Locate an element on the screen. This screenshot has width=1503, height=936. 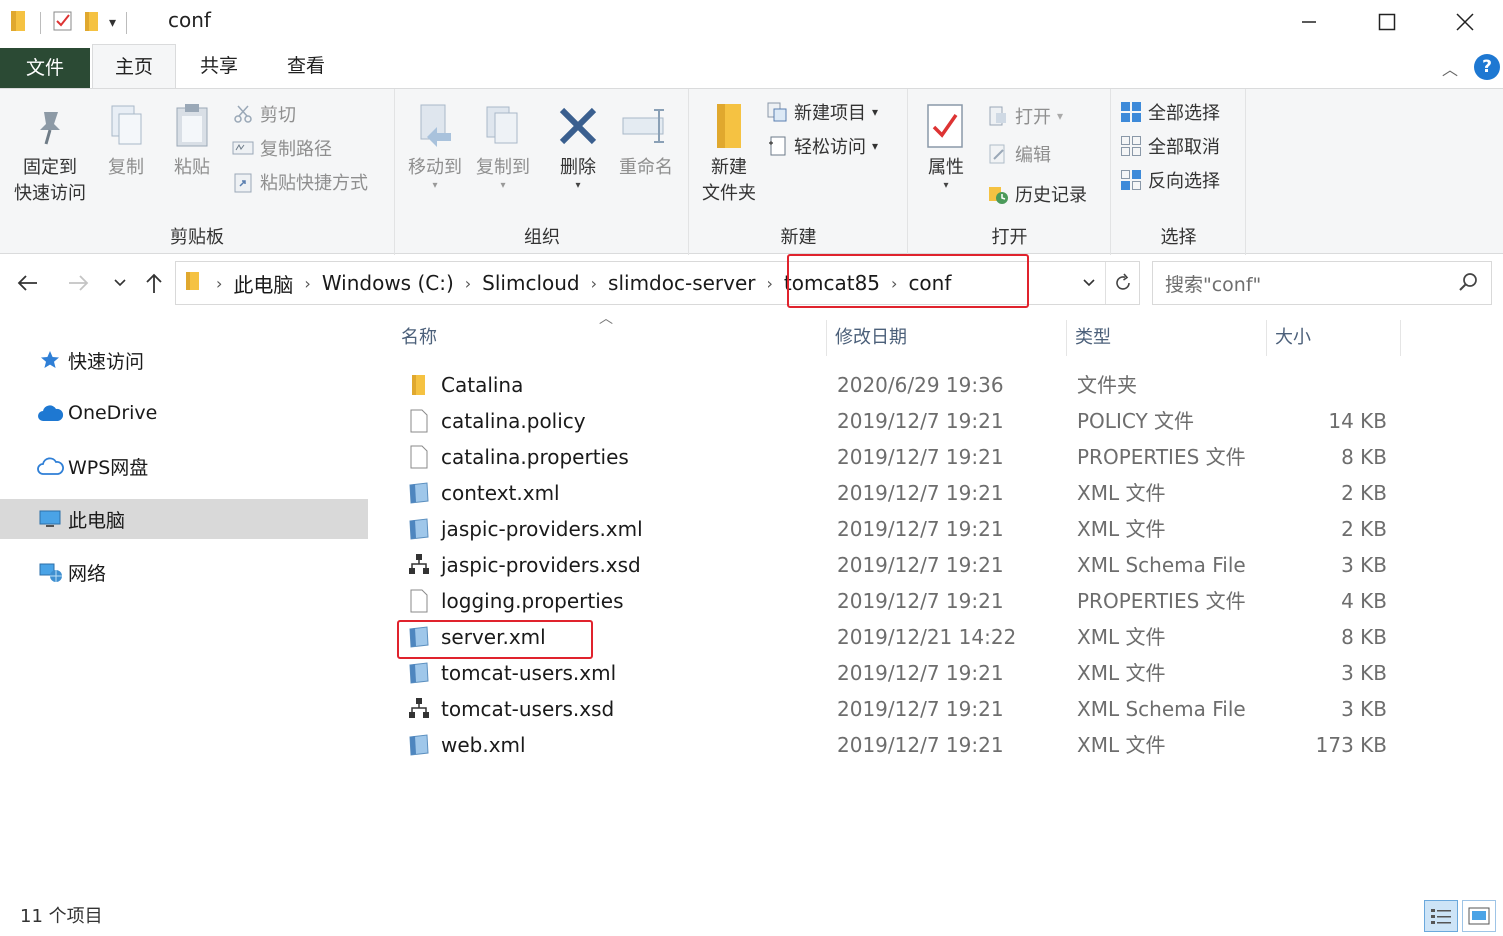
tab-home: 主页 is located at coordinates (134, 66).